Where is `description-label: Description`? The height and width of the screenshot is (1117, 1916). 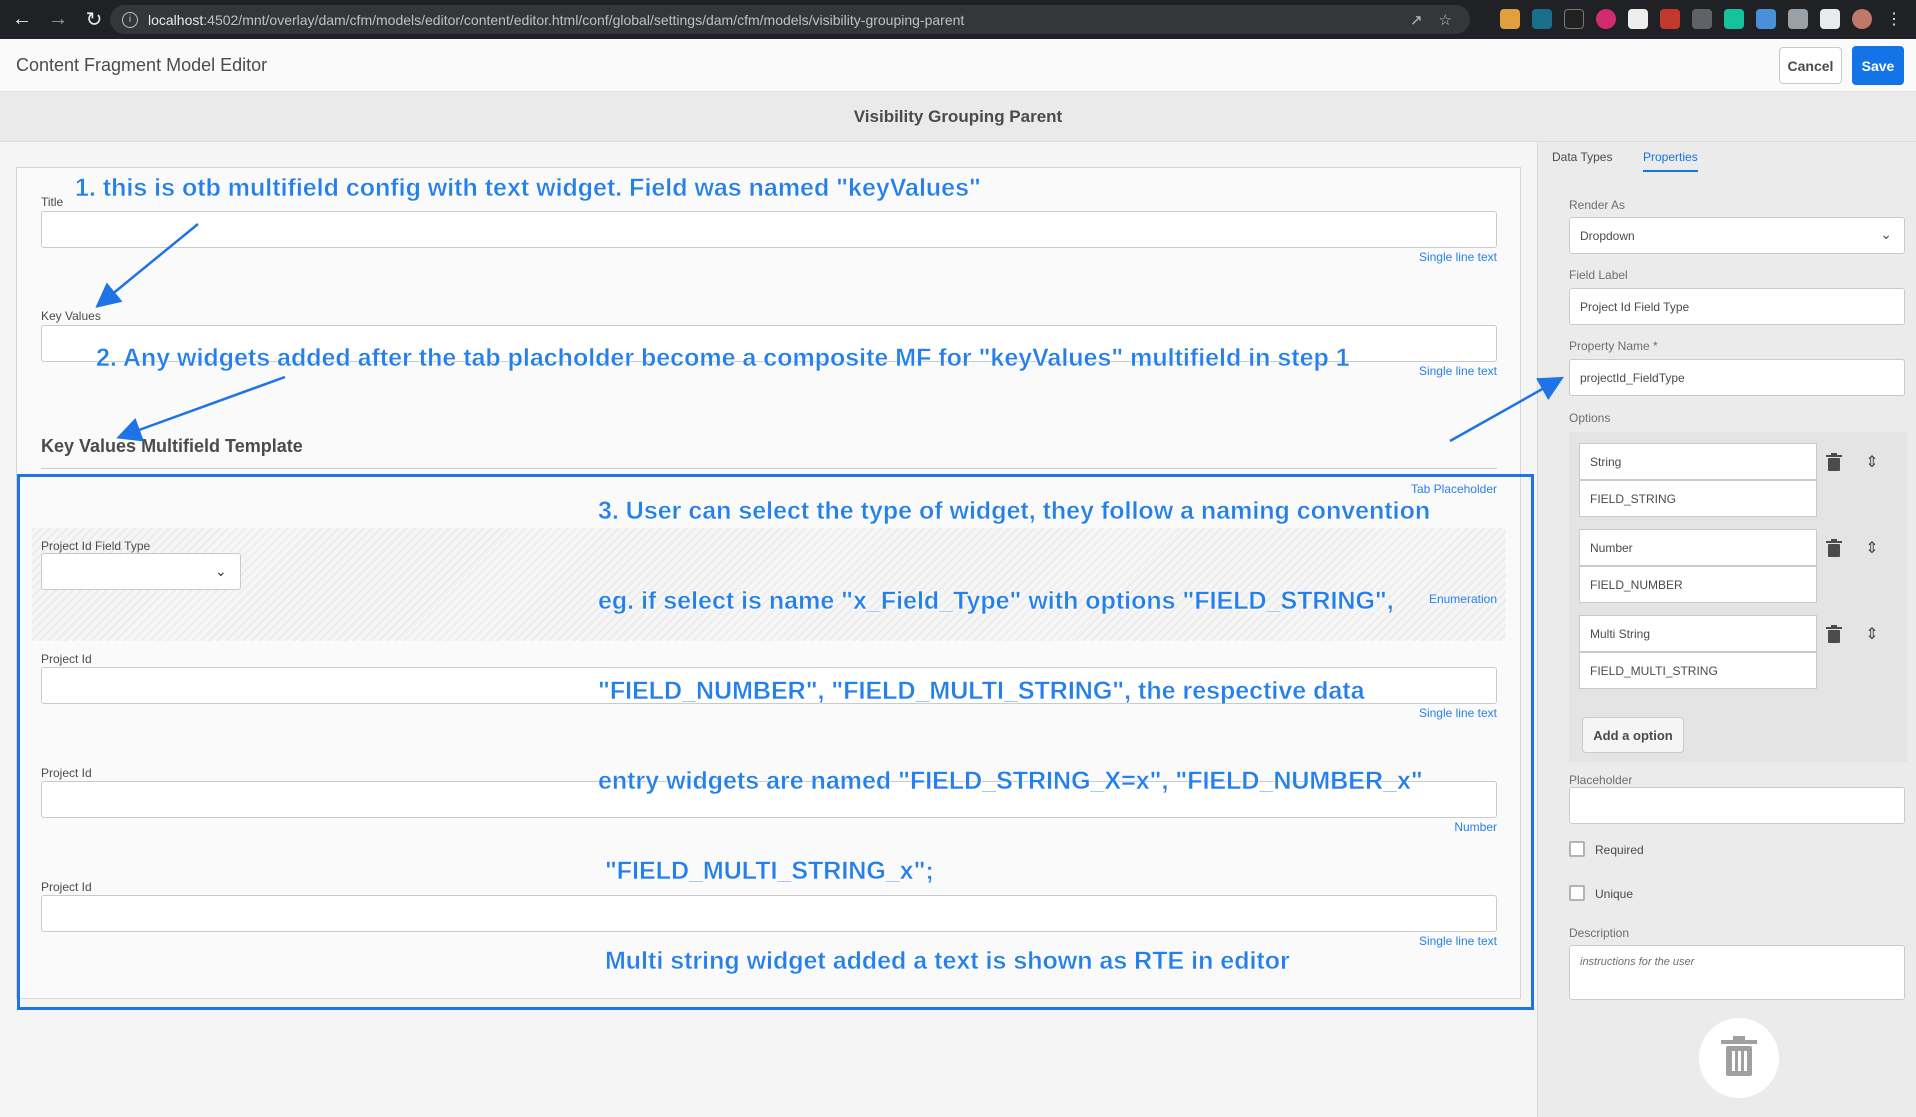 description-label: Description is located at coordinates (1599, 933).